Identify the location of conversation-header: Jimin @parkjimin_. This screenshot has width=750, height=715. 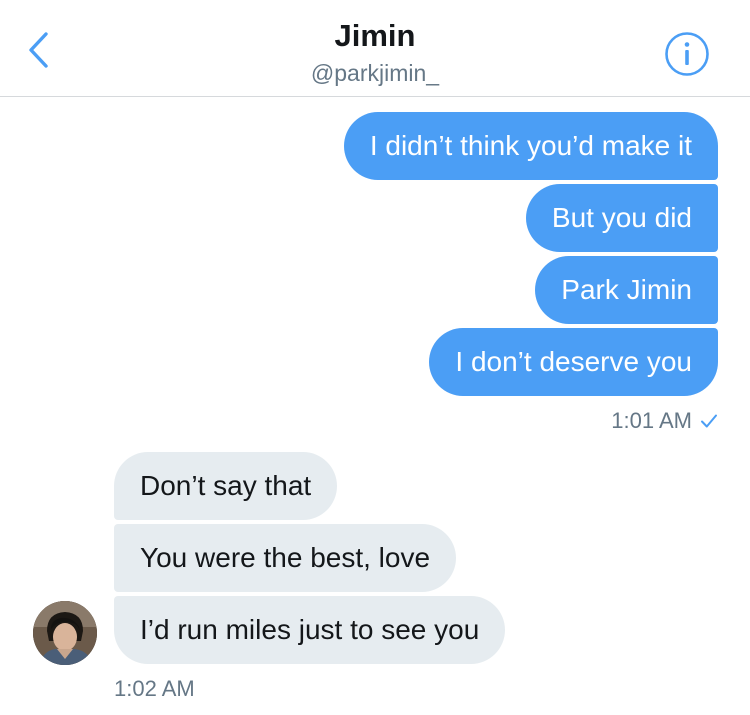
(375, 48).